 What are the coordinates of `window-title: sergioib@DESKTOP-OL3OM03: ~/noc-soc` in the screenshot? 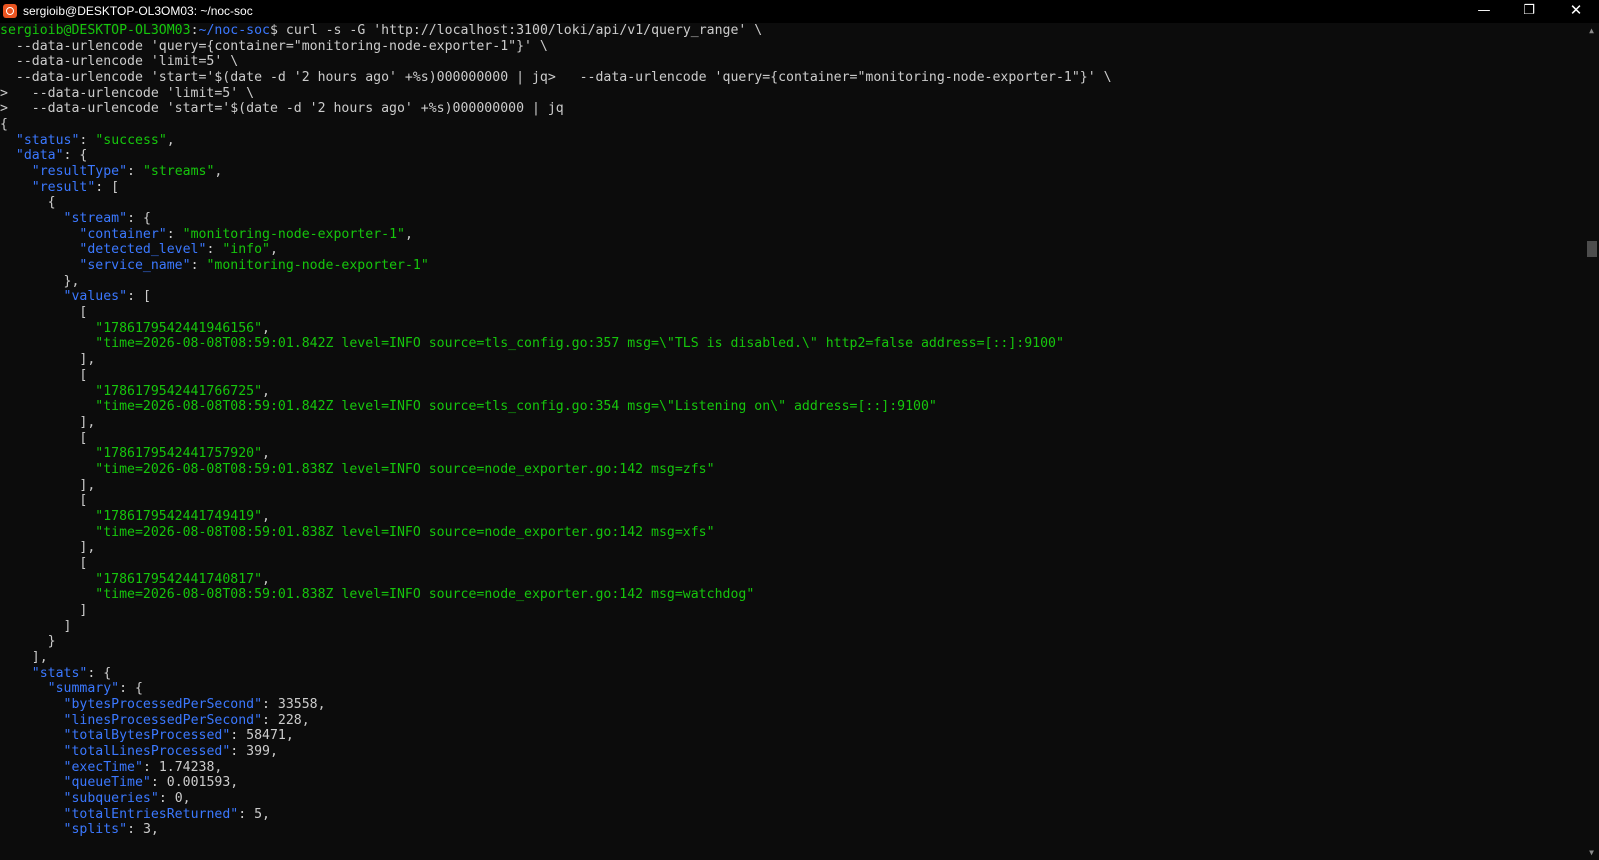 It's located at (138, 11).